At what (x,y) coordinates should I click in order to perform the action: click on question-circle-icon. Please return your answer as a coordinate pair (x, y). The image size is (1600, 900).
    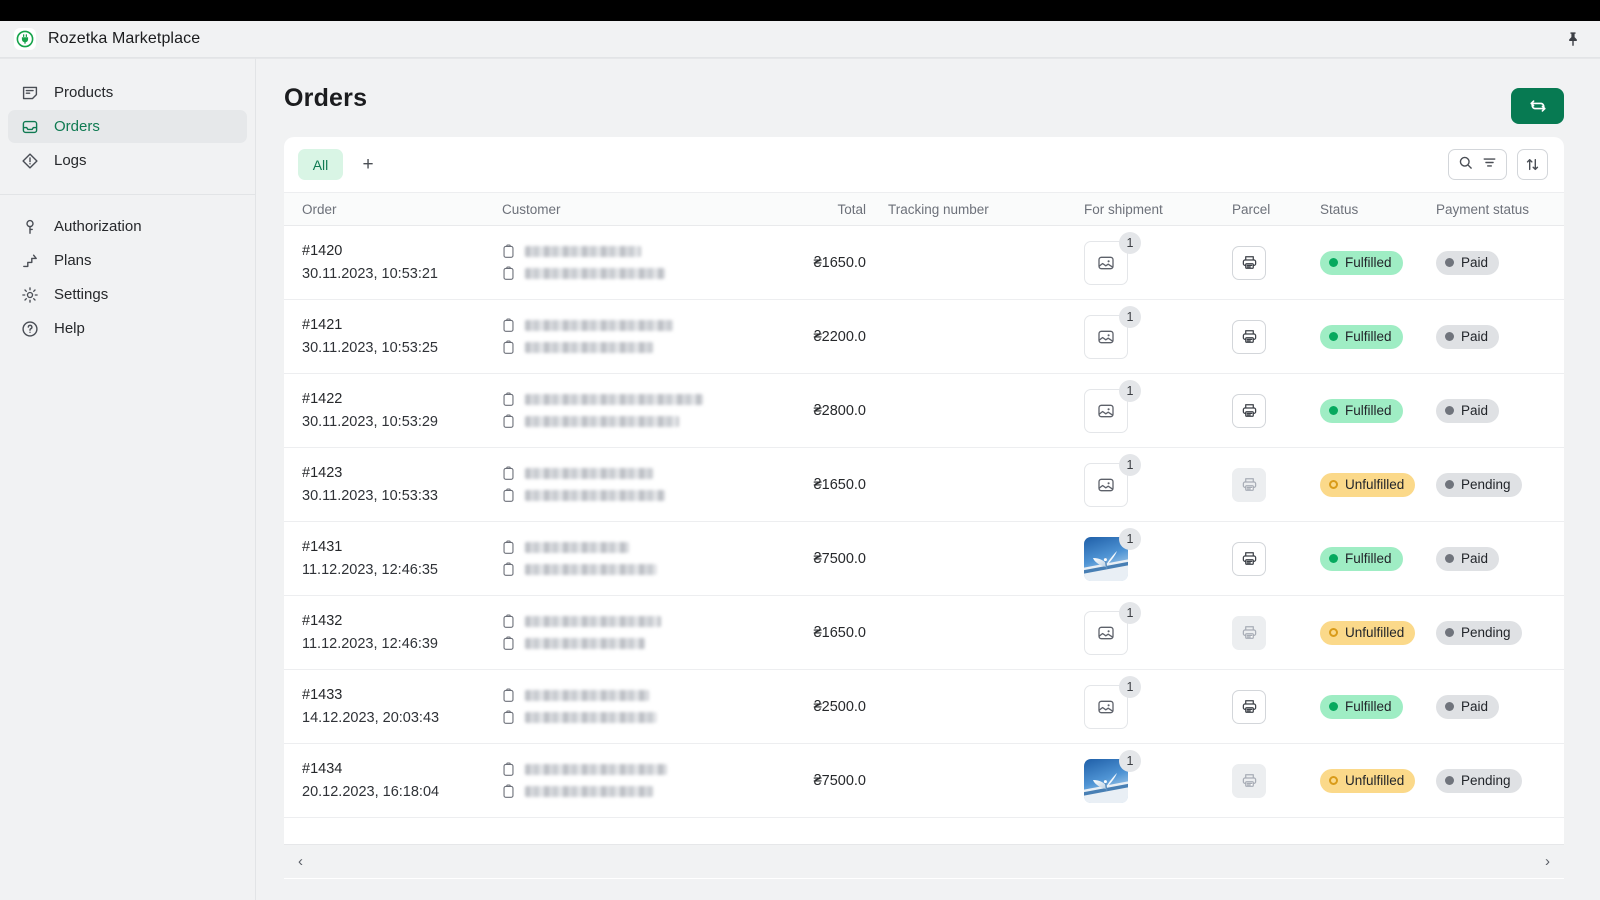
    Looking at the image, I should click on (30, 329).